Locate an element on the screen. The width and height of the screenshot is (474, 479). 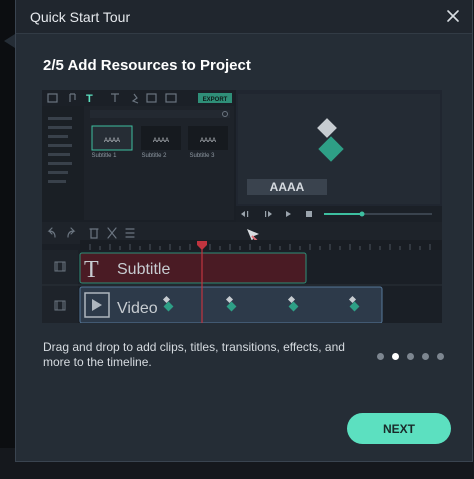
step-dot-active is located at coordinates (395, 357).